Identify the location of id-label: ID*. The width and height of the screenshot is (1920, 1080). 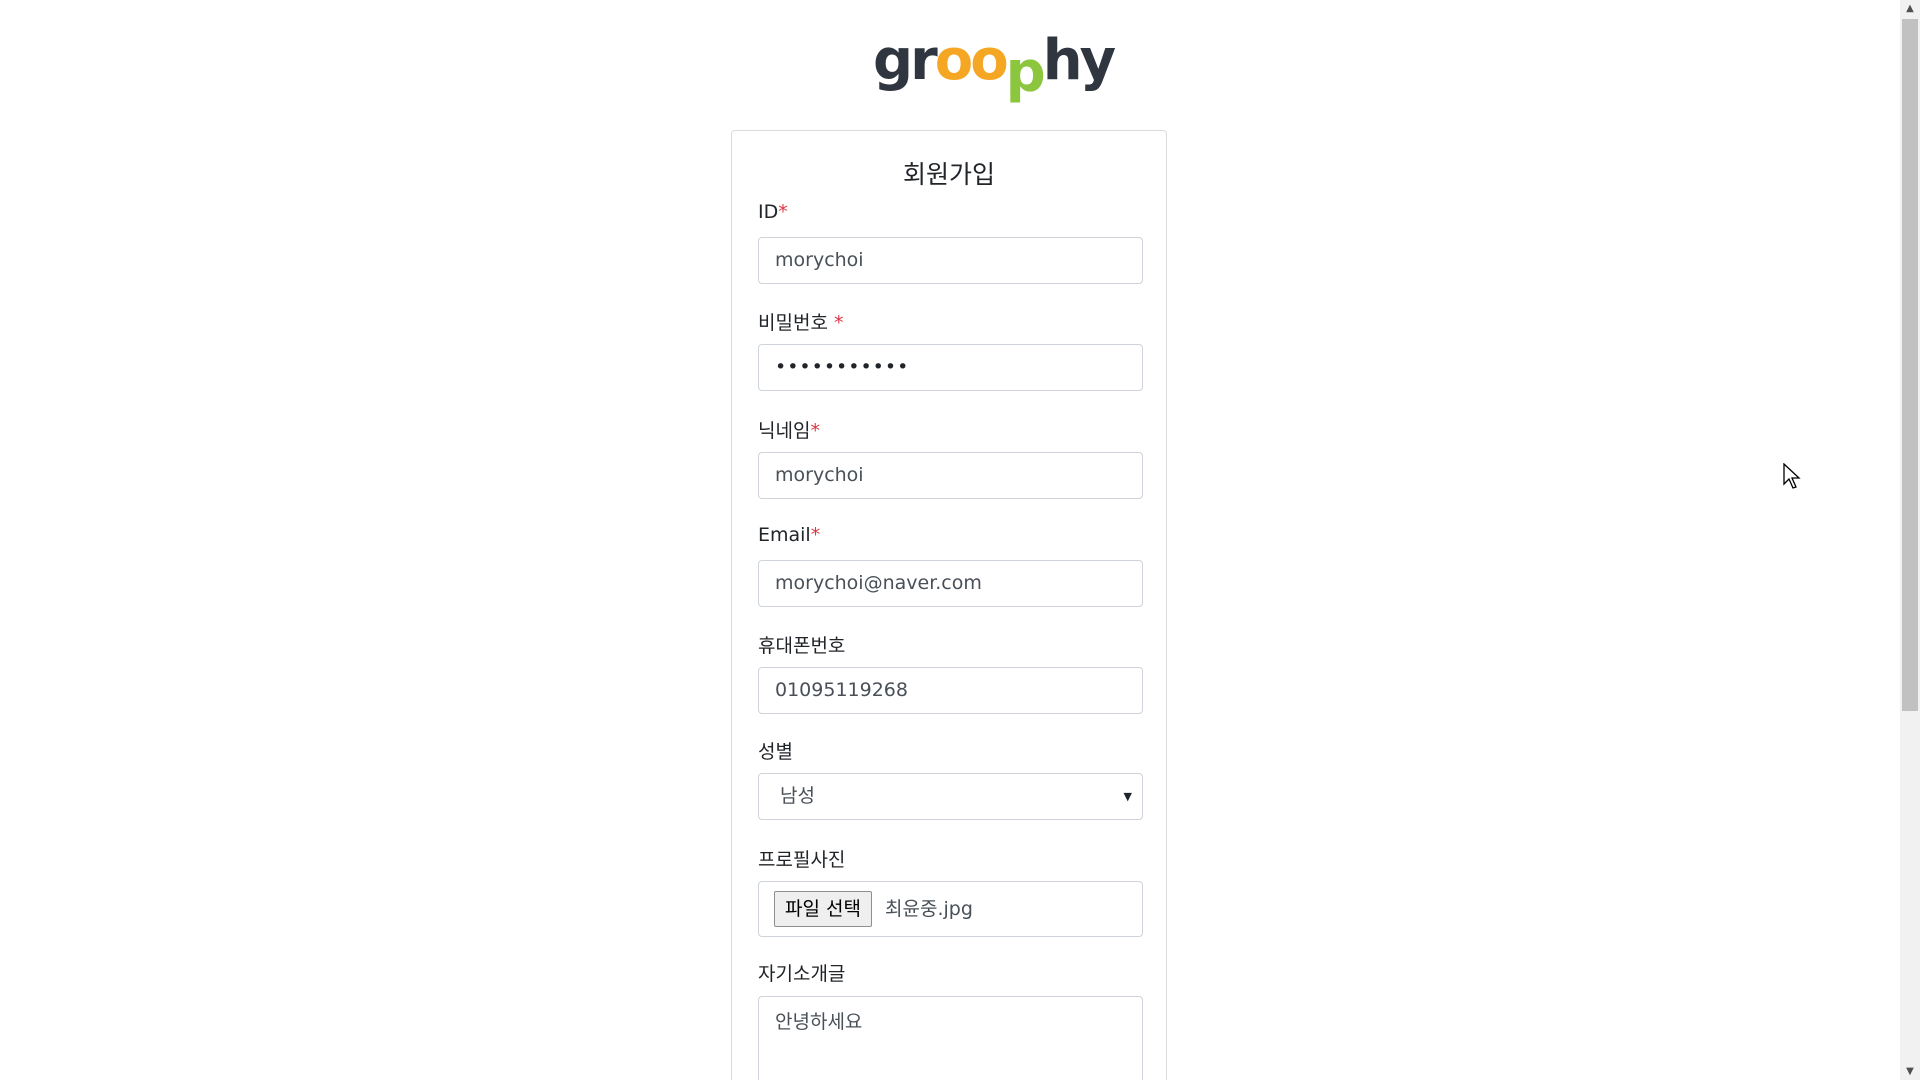
(773, 212).